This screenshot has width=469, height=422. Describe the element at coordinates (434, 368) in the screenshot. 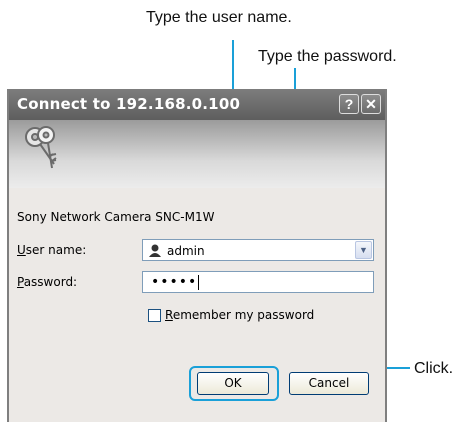

I see `annotation-click: Click.` at that location.